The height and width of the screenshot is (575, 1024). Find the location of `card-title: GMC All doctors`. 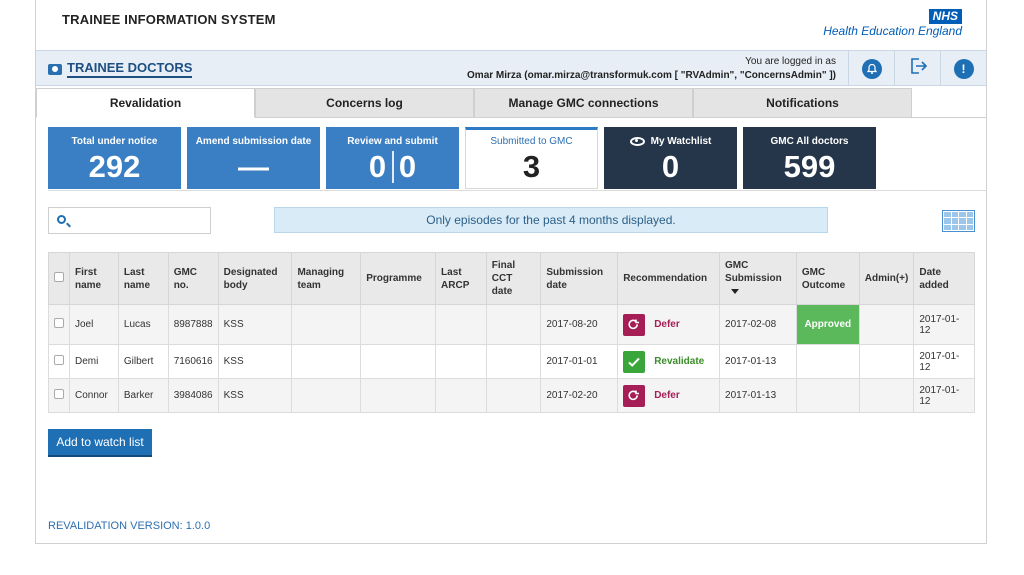

card-title: GMC All doctors is located at coordinates (809, 141).